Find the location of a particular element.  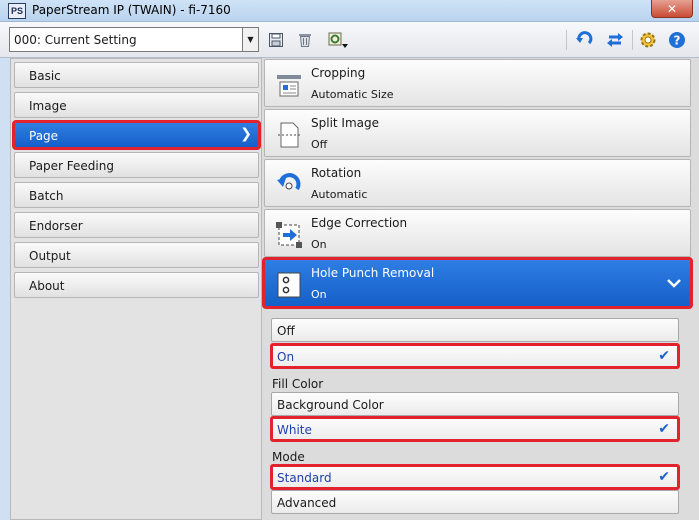

sidebar-item-output: Output is located at coordinates (136, 255).